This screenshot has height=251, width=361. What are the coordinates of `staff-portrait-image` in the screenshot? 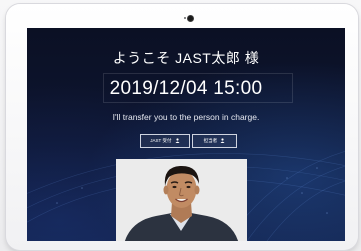 It's located at (181, 200).